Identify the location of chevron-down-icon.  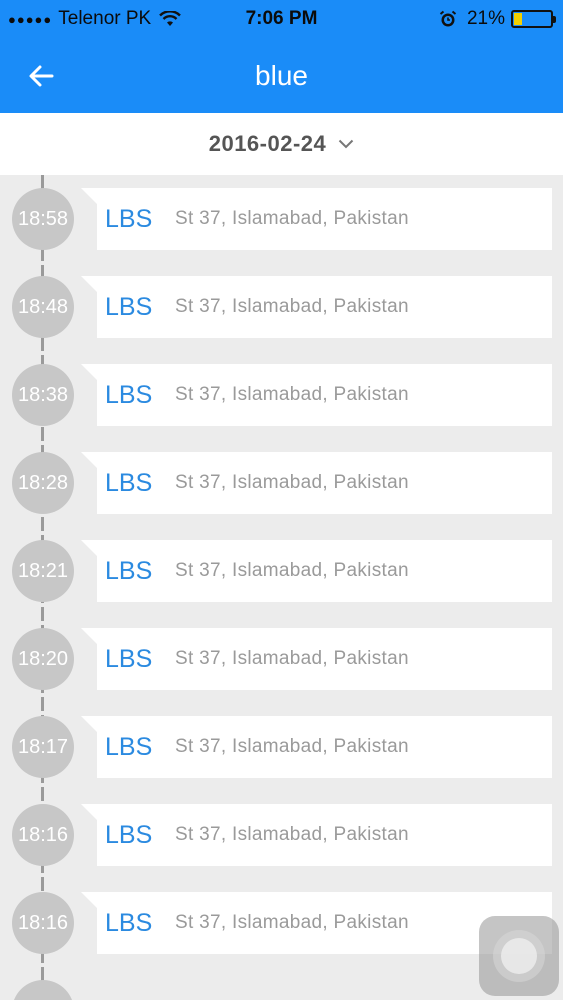
(346, 144).